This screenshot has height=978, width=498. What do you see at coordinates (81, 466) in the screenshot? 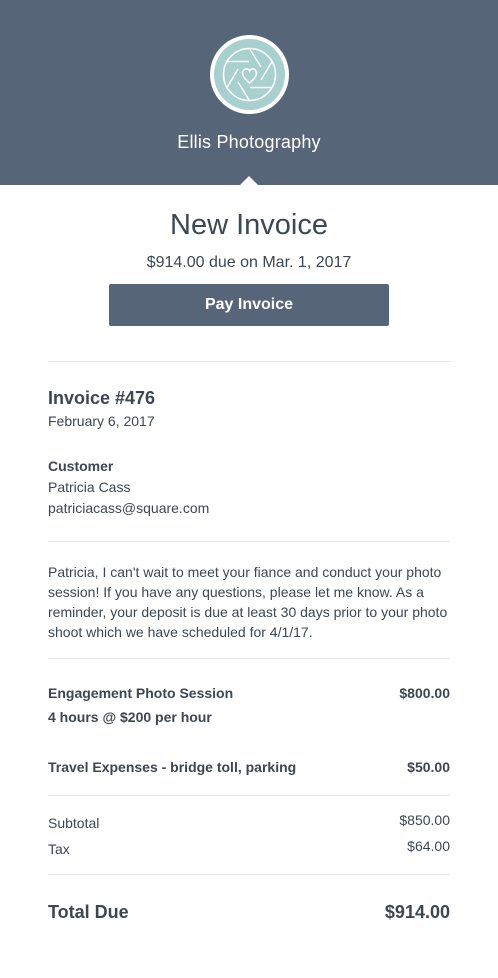
I see `customer-label: Customer` at bounding box center [81, 466].